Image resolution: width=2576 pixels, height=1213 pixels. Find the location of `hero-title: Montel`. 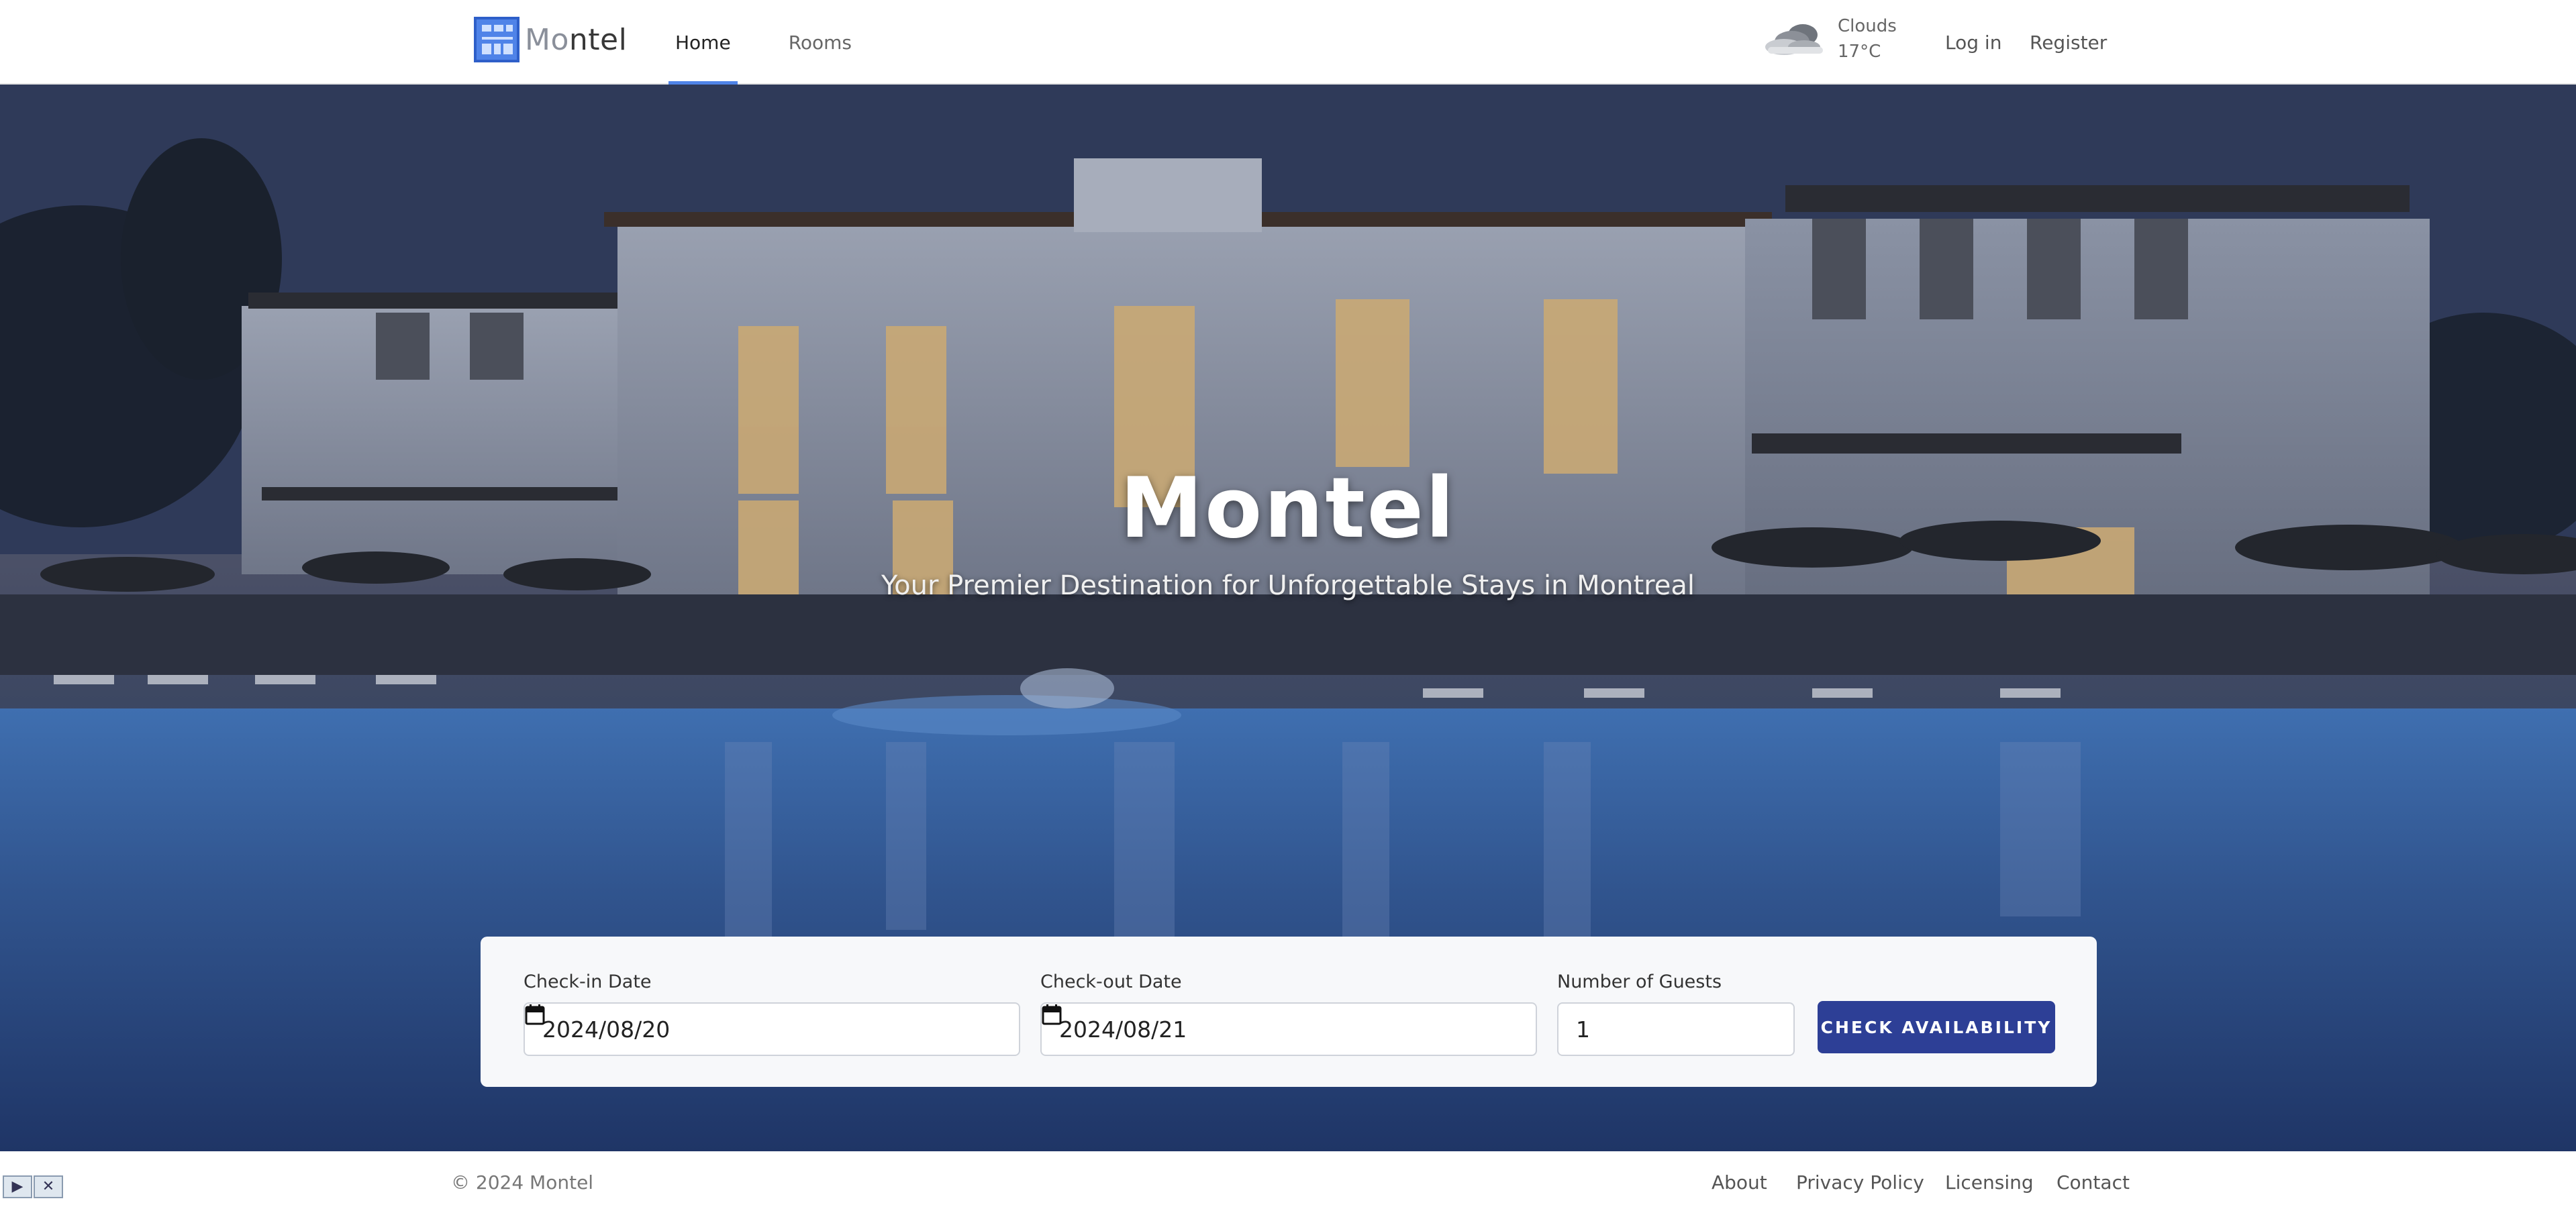

hero-title: Montel is located at coordinates (1288, 508).